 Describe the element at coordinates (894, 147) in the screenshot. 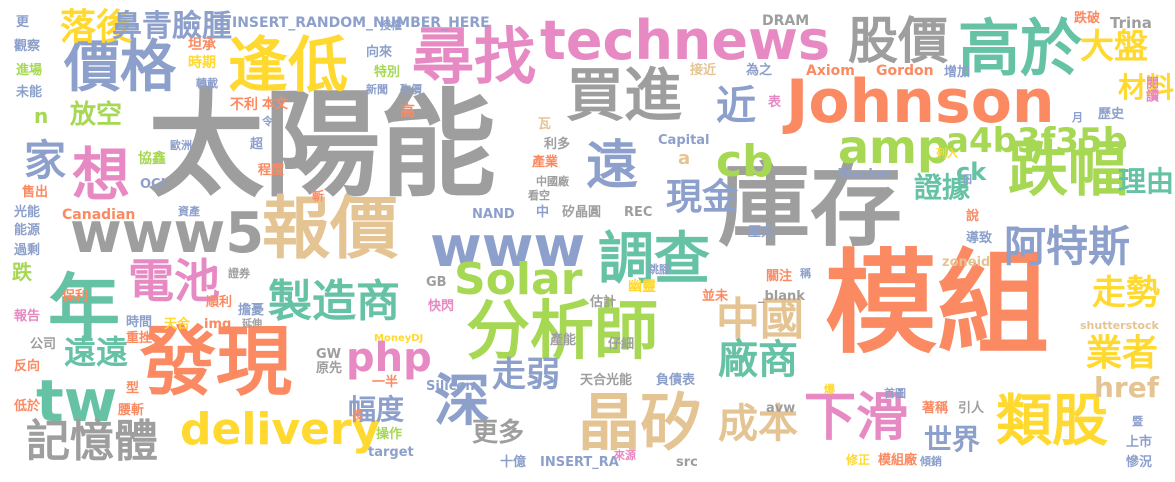

I see `cloud-word: amp` at that location.